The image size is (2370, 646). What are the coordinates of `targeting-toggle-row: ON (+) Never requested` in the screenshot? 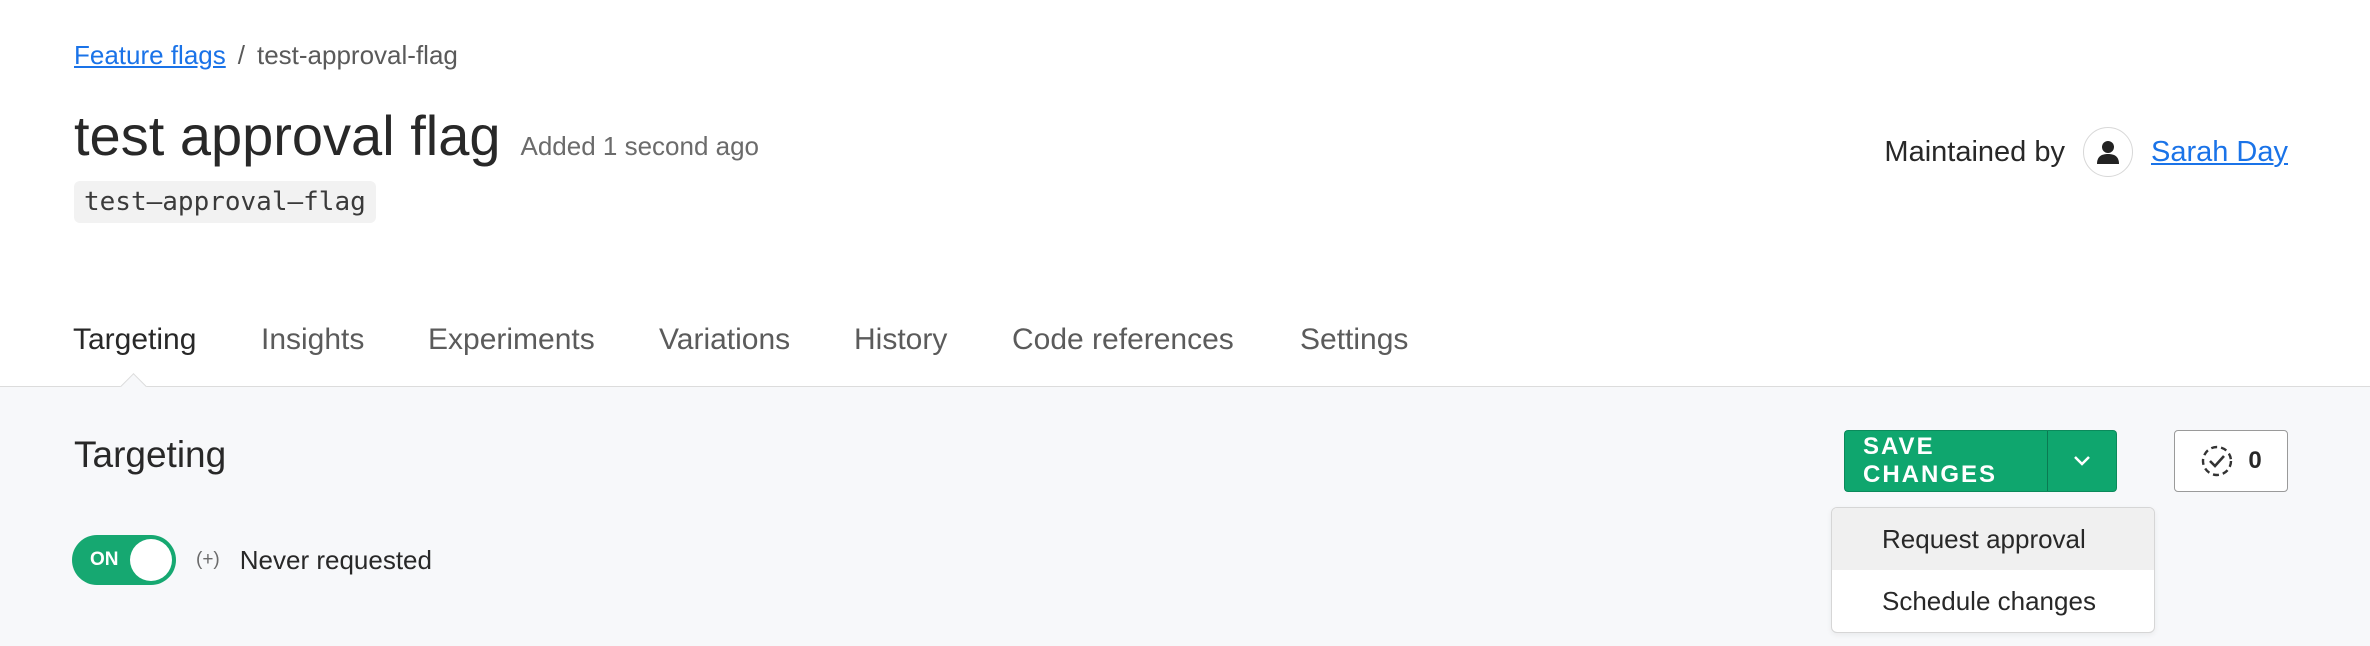 It's located at (252, 560).